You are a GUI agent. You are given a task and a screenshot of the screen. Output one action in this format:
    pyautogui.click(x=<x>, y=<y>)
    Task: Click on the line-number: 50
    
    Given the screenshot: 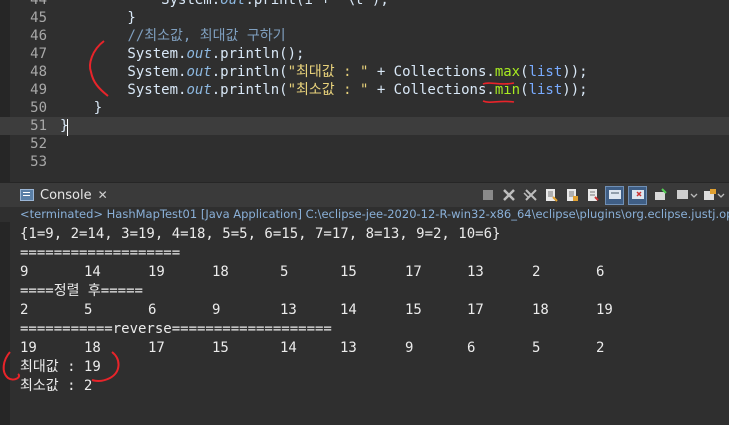 What is the action you would take?
    pyautogui.click(x=38, y=108)
    